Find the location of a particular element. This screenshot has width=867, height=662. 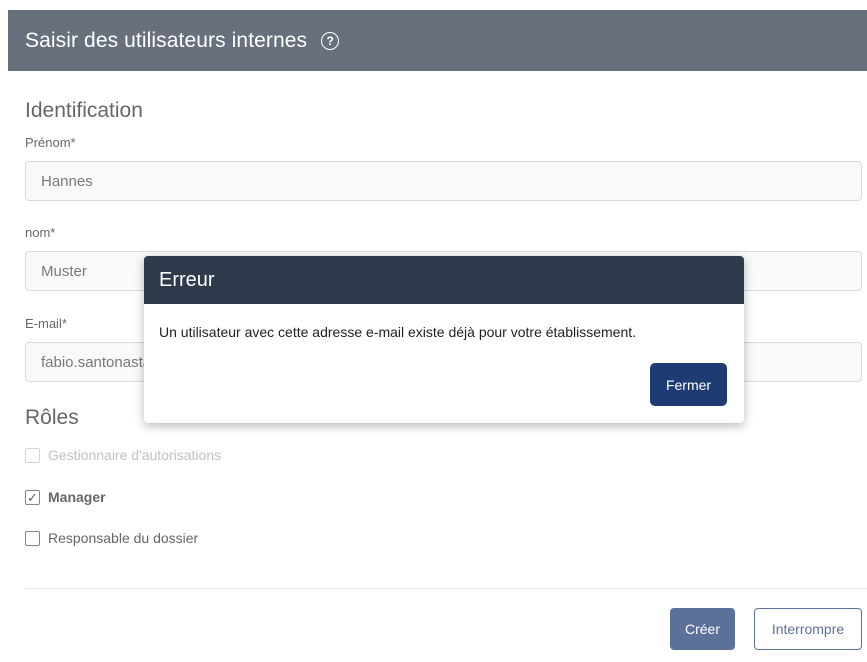

error-dialog-title: Erreur is located at coordinates (444, 280).